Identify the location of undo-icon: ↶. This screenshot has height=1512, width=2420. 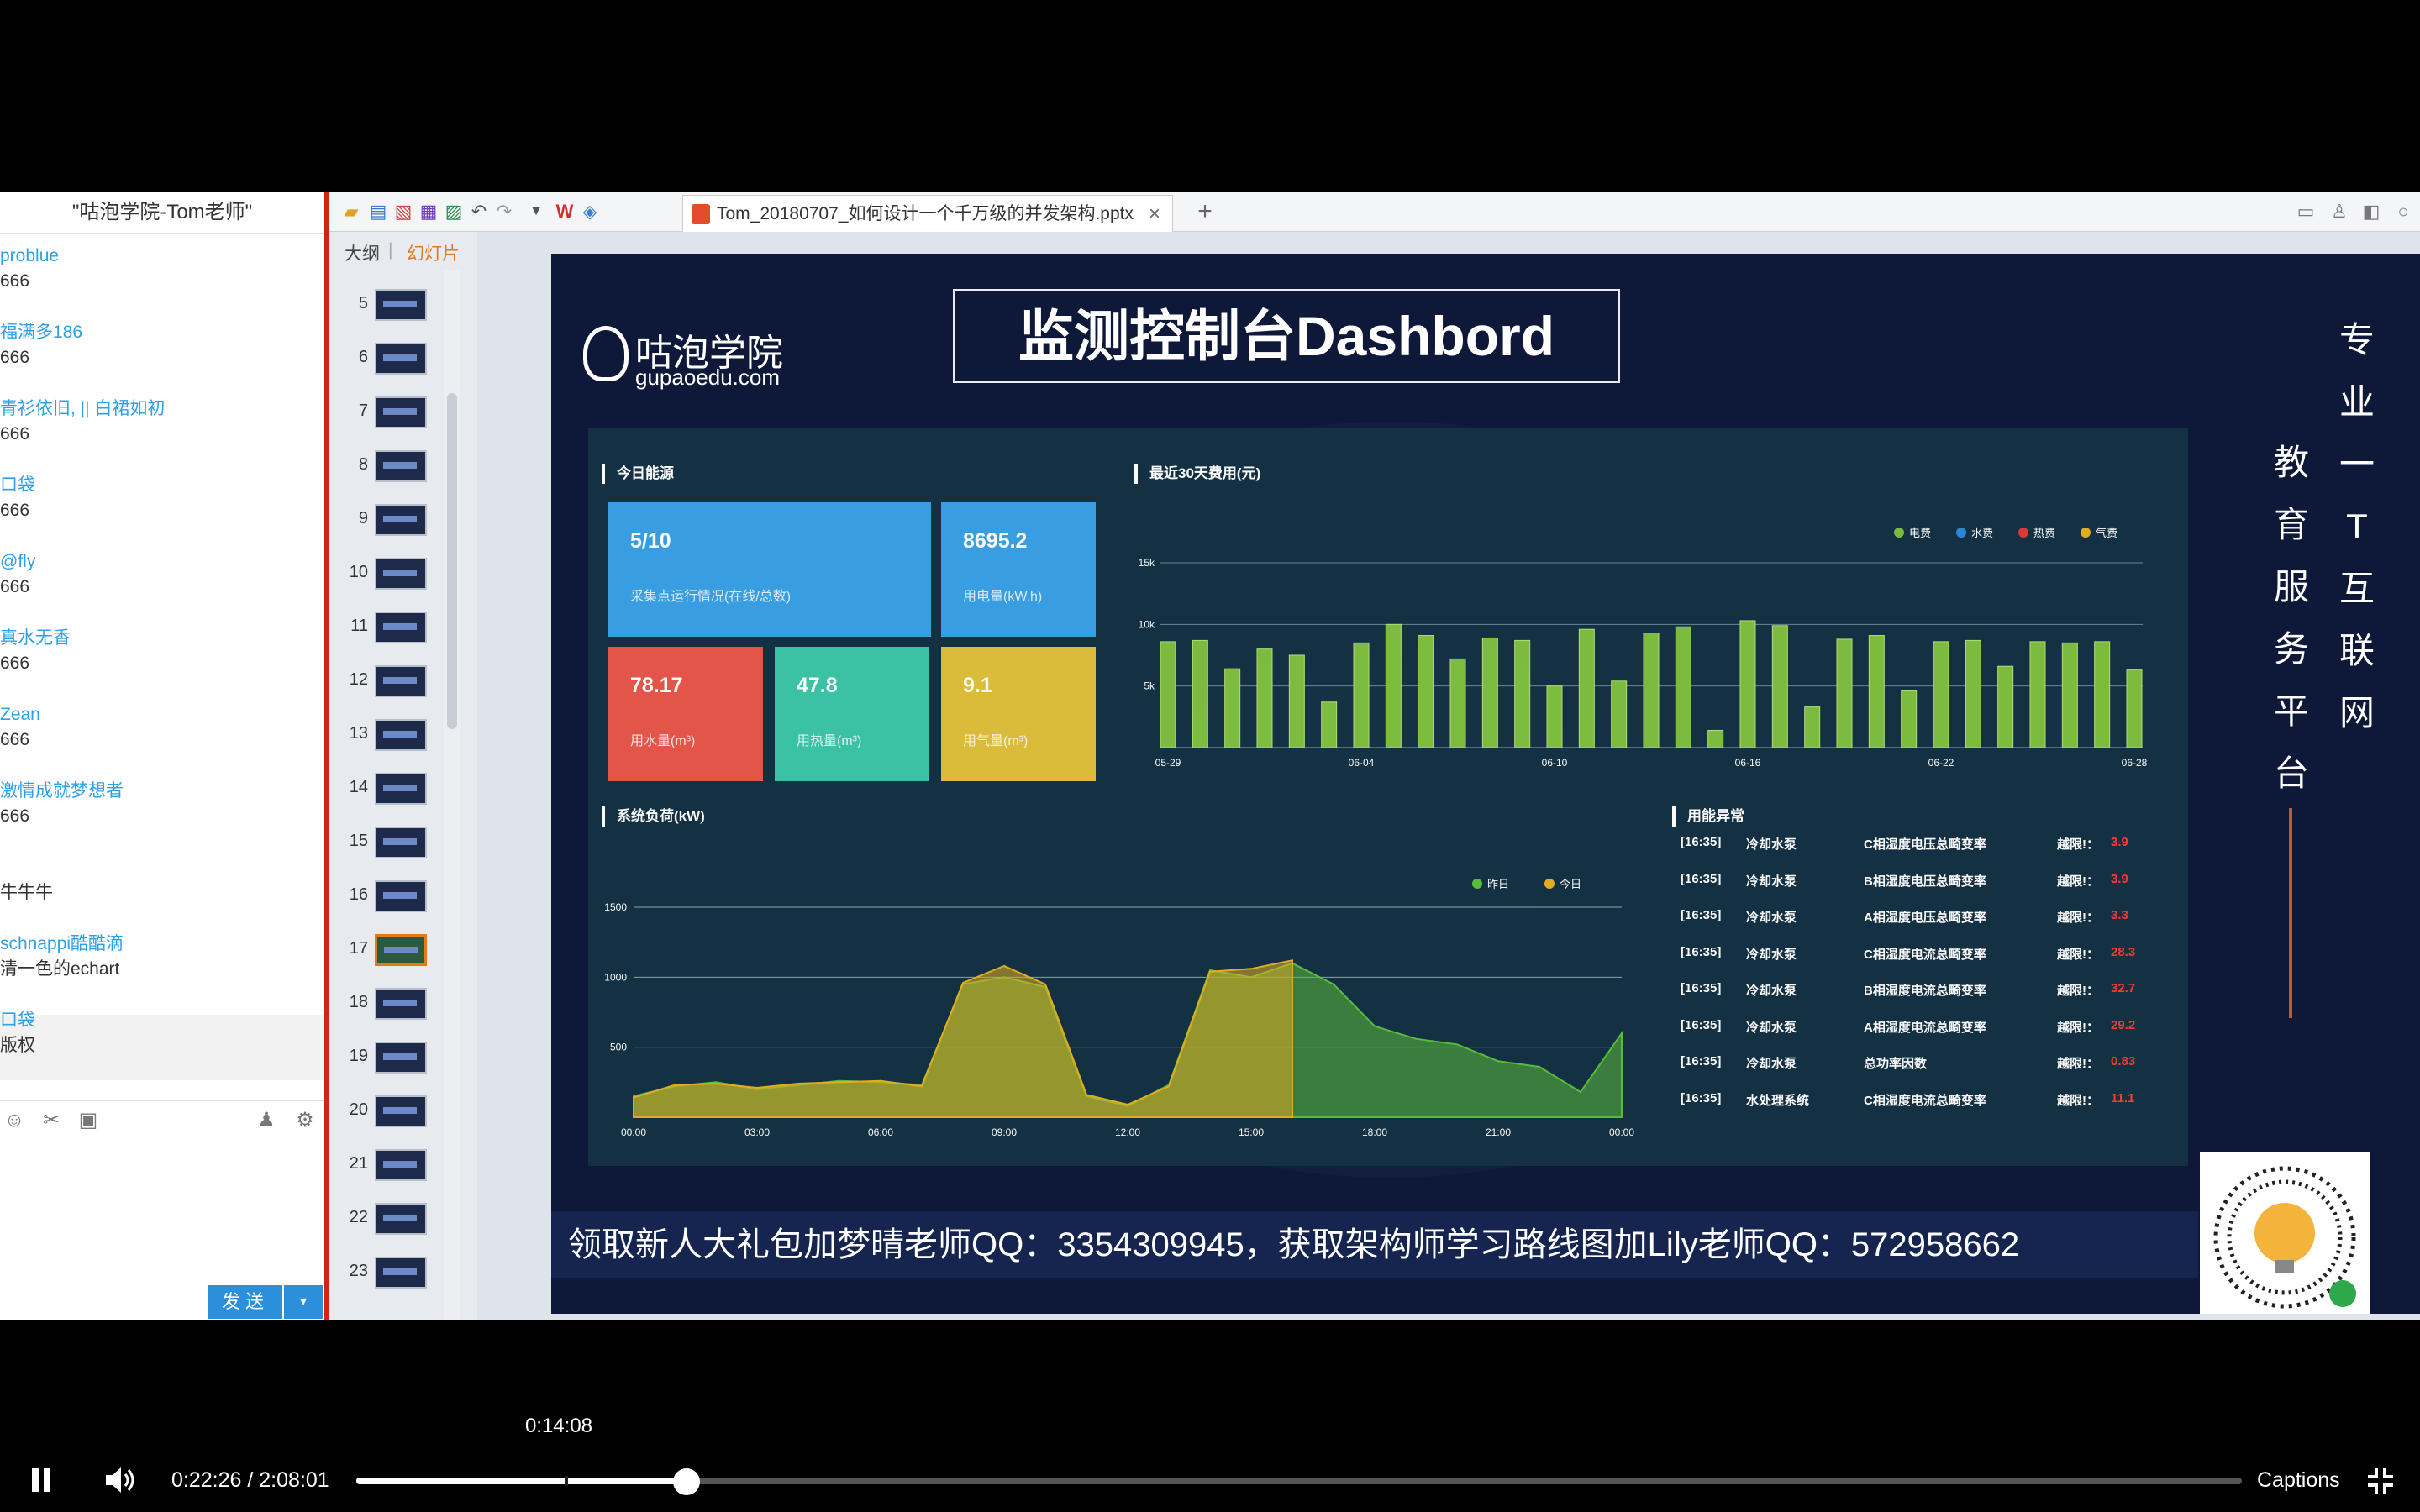
(479, 212).